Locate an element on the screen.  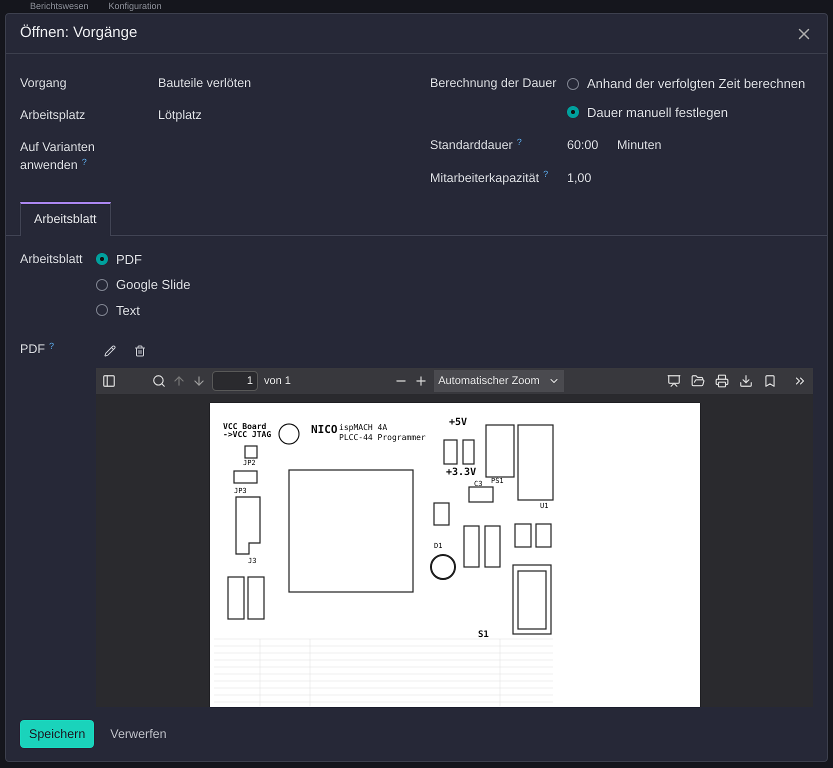
field-value: 1,00 is located at coordinates (579, 178).